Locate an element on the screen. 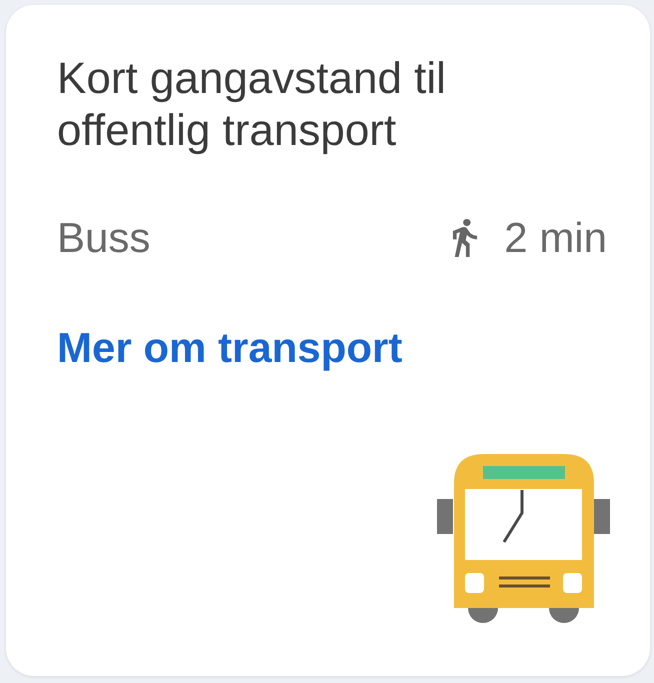 The image size is (654, 683). walking-person-icon is located at coordinates (465, 238).